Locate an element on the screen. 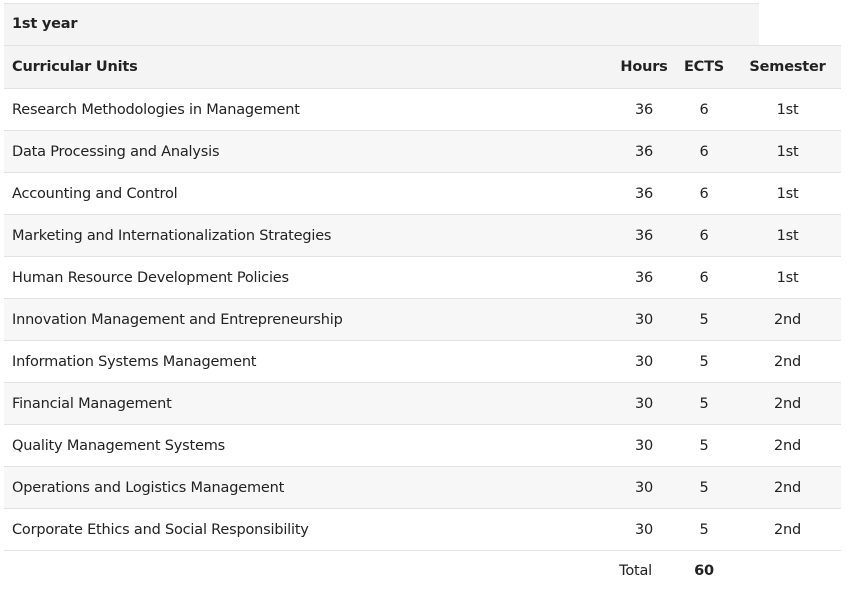 This screenshot has width=852, height=598. column-header-unit: Curricular Units is located at coordinates (299, 67).